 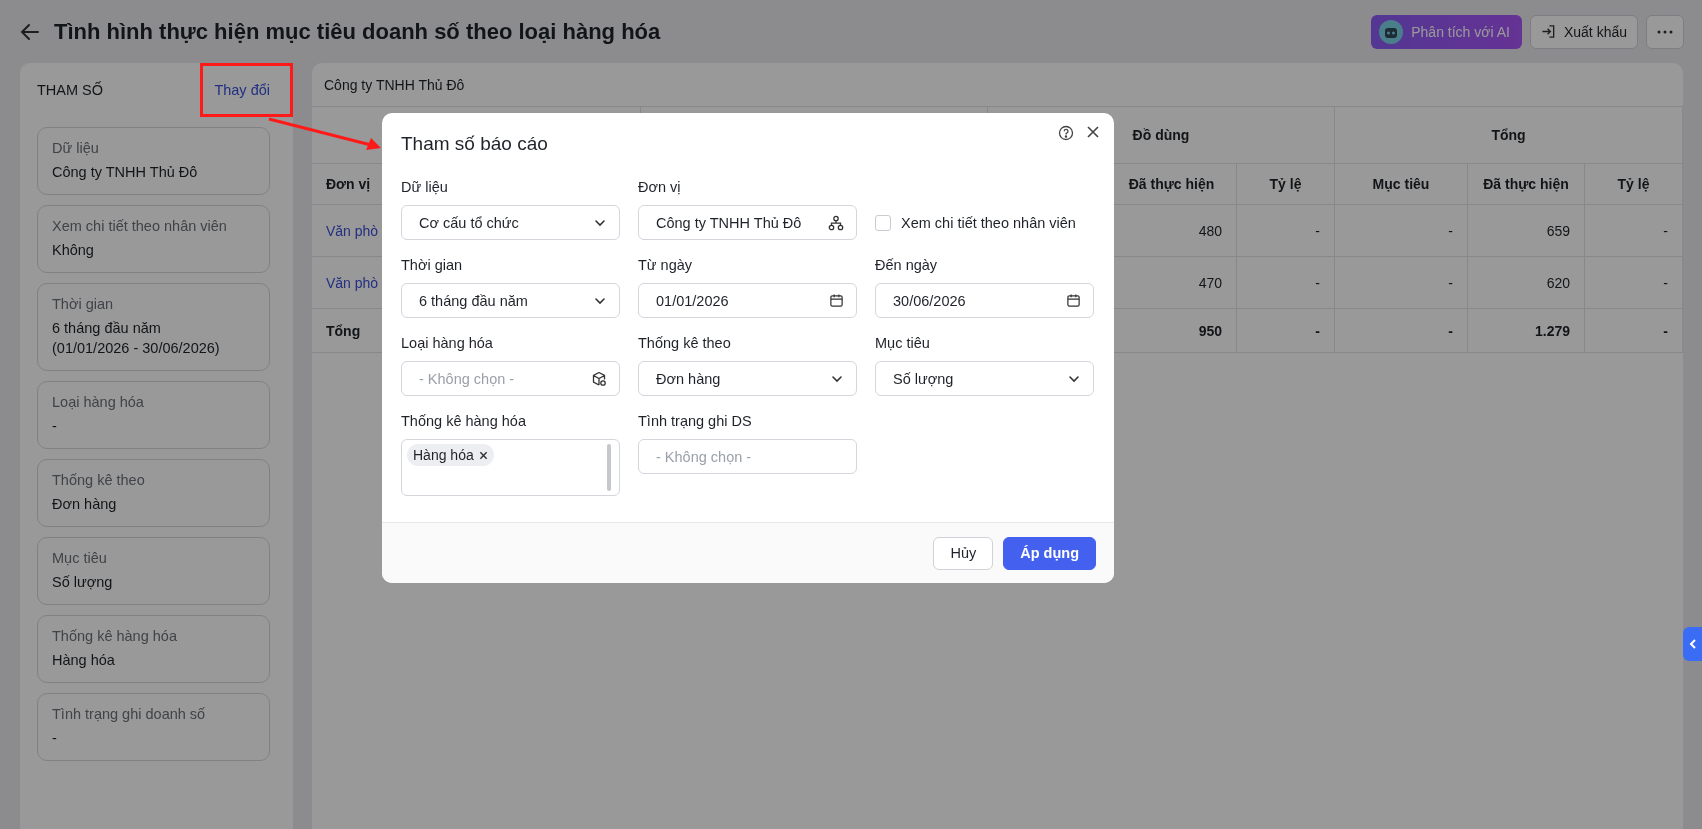 What do you see at coordinates (348, 184) in the screenshot?
I see `column-header: Đơn vị` at bounding box center [348, 184].